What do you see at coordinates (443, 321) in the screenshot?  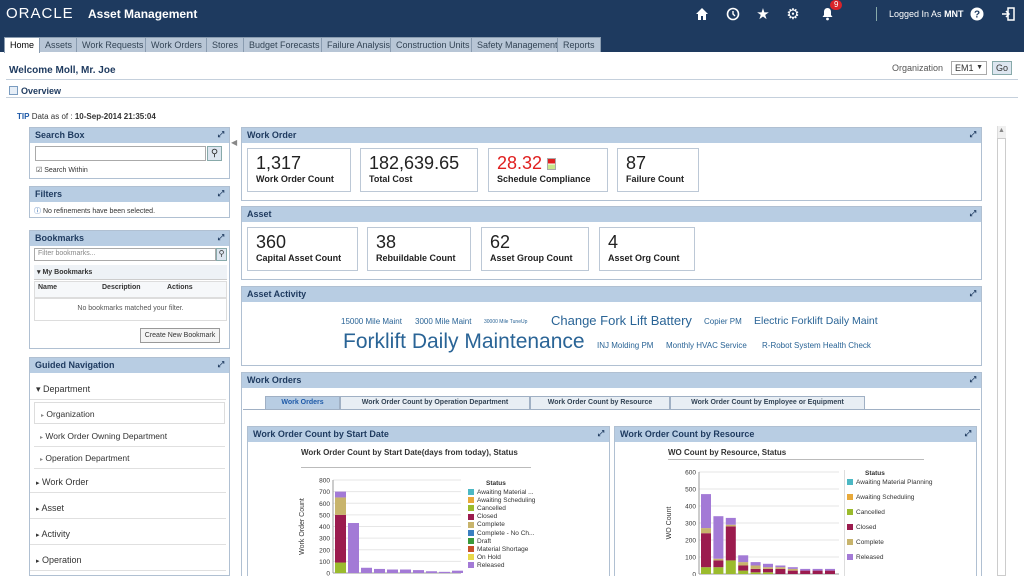 I see `activity-tag: 3000 Mile Maint` at bounding box center [443, 321].